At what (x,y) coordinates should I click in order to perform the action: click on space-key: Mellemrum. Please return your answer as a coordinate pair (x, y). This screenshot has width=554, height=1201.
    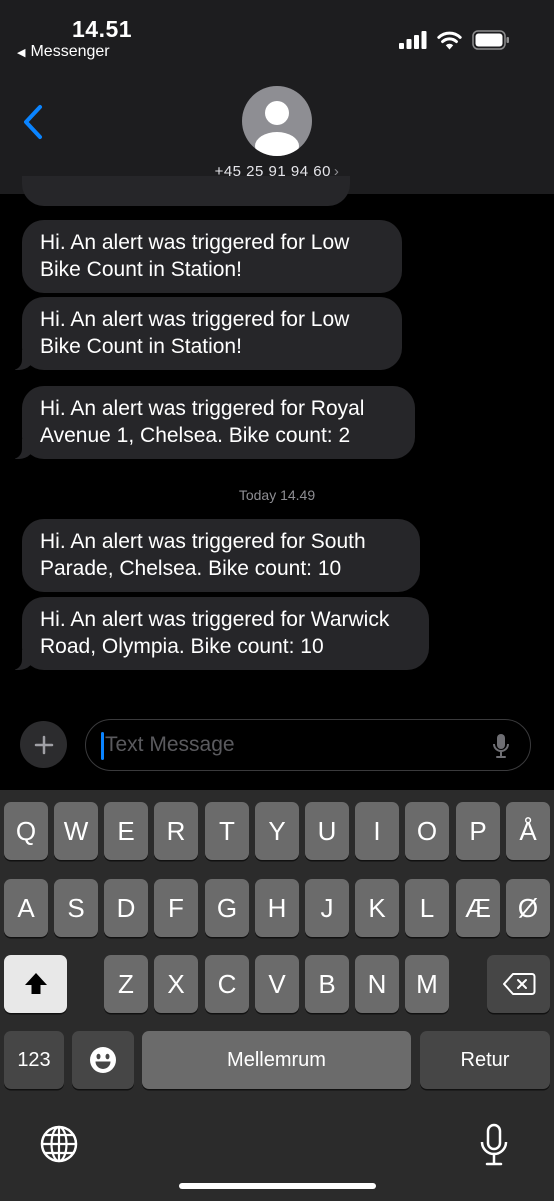
    Looking at the image, I should click on (276, 1060).